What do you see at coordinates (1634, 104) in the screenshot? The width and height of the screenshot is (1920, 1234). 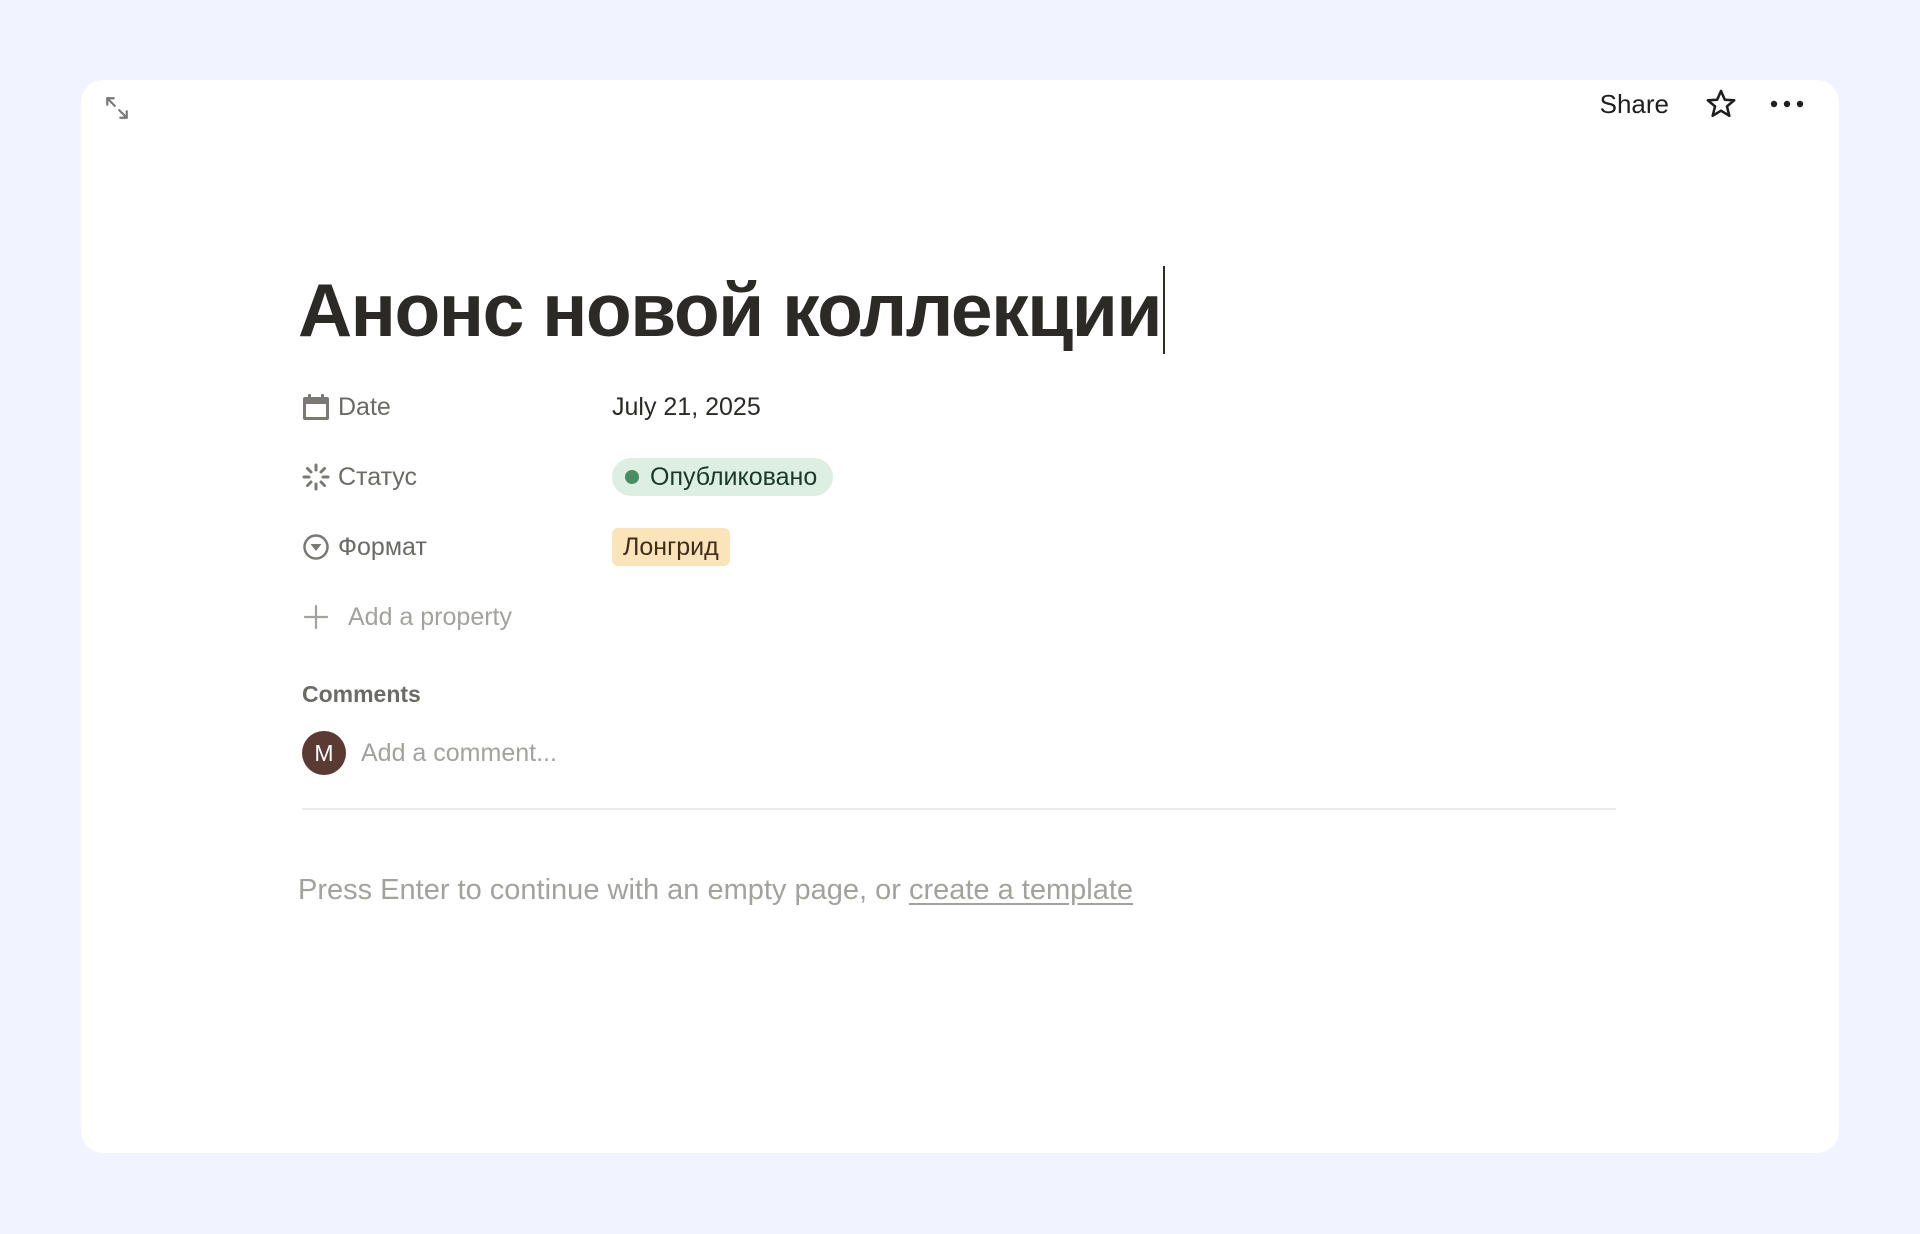 I see `share-button: Share` at bounding box center [1634, 104].